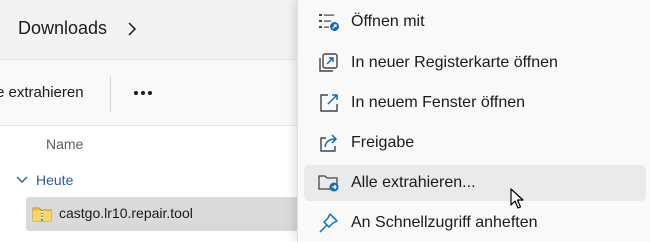 The width and height of the screenshot is (650, 242). What do you see at coordinates (143, 93) in the screenshot?
I see `more-dots-icon` at bounding box center [143, 93].